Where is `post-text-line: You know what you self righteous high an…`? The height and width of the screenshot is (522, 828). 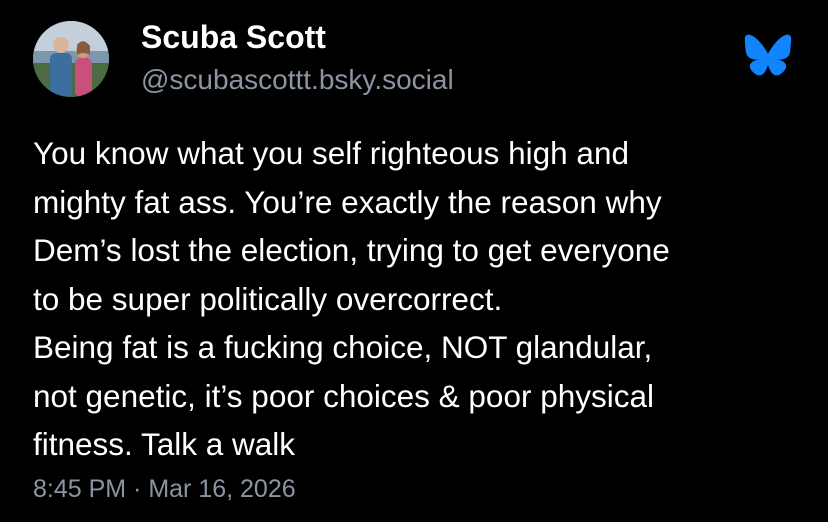 post-text-line: You know what you self righteous high an… is located at coordinates (331, 153).